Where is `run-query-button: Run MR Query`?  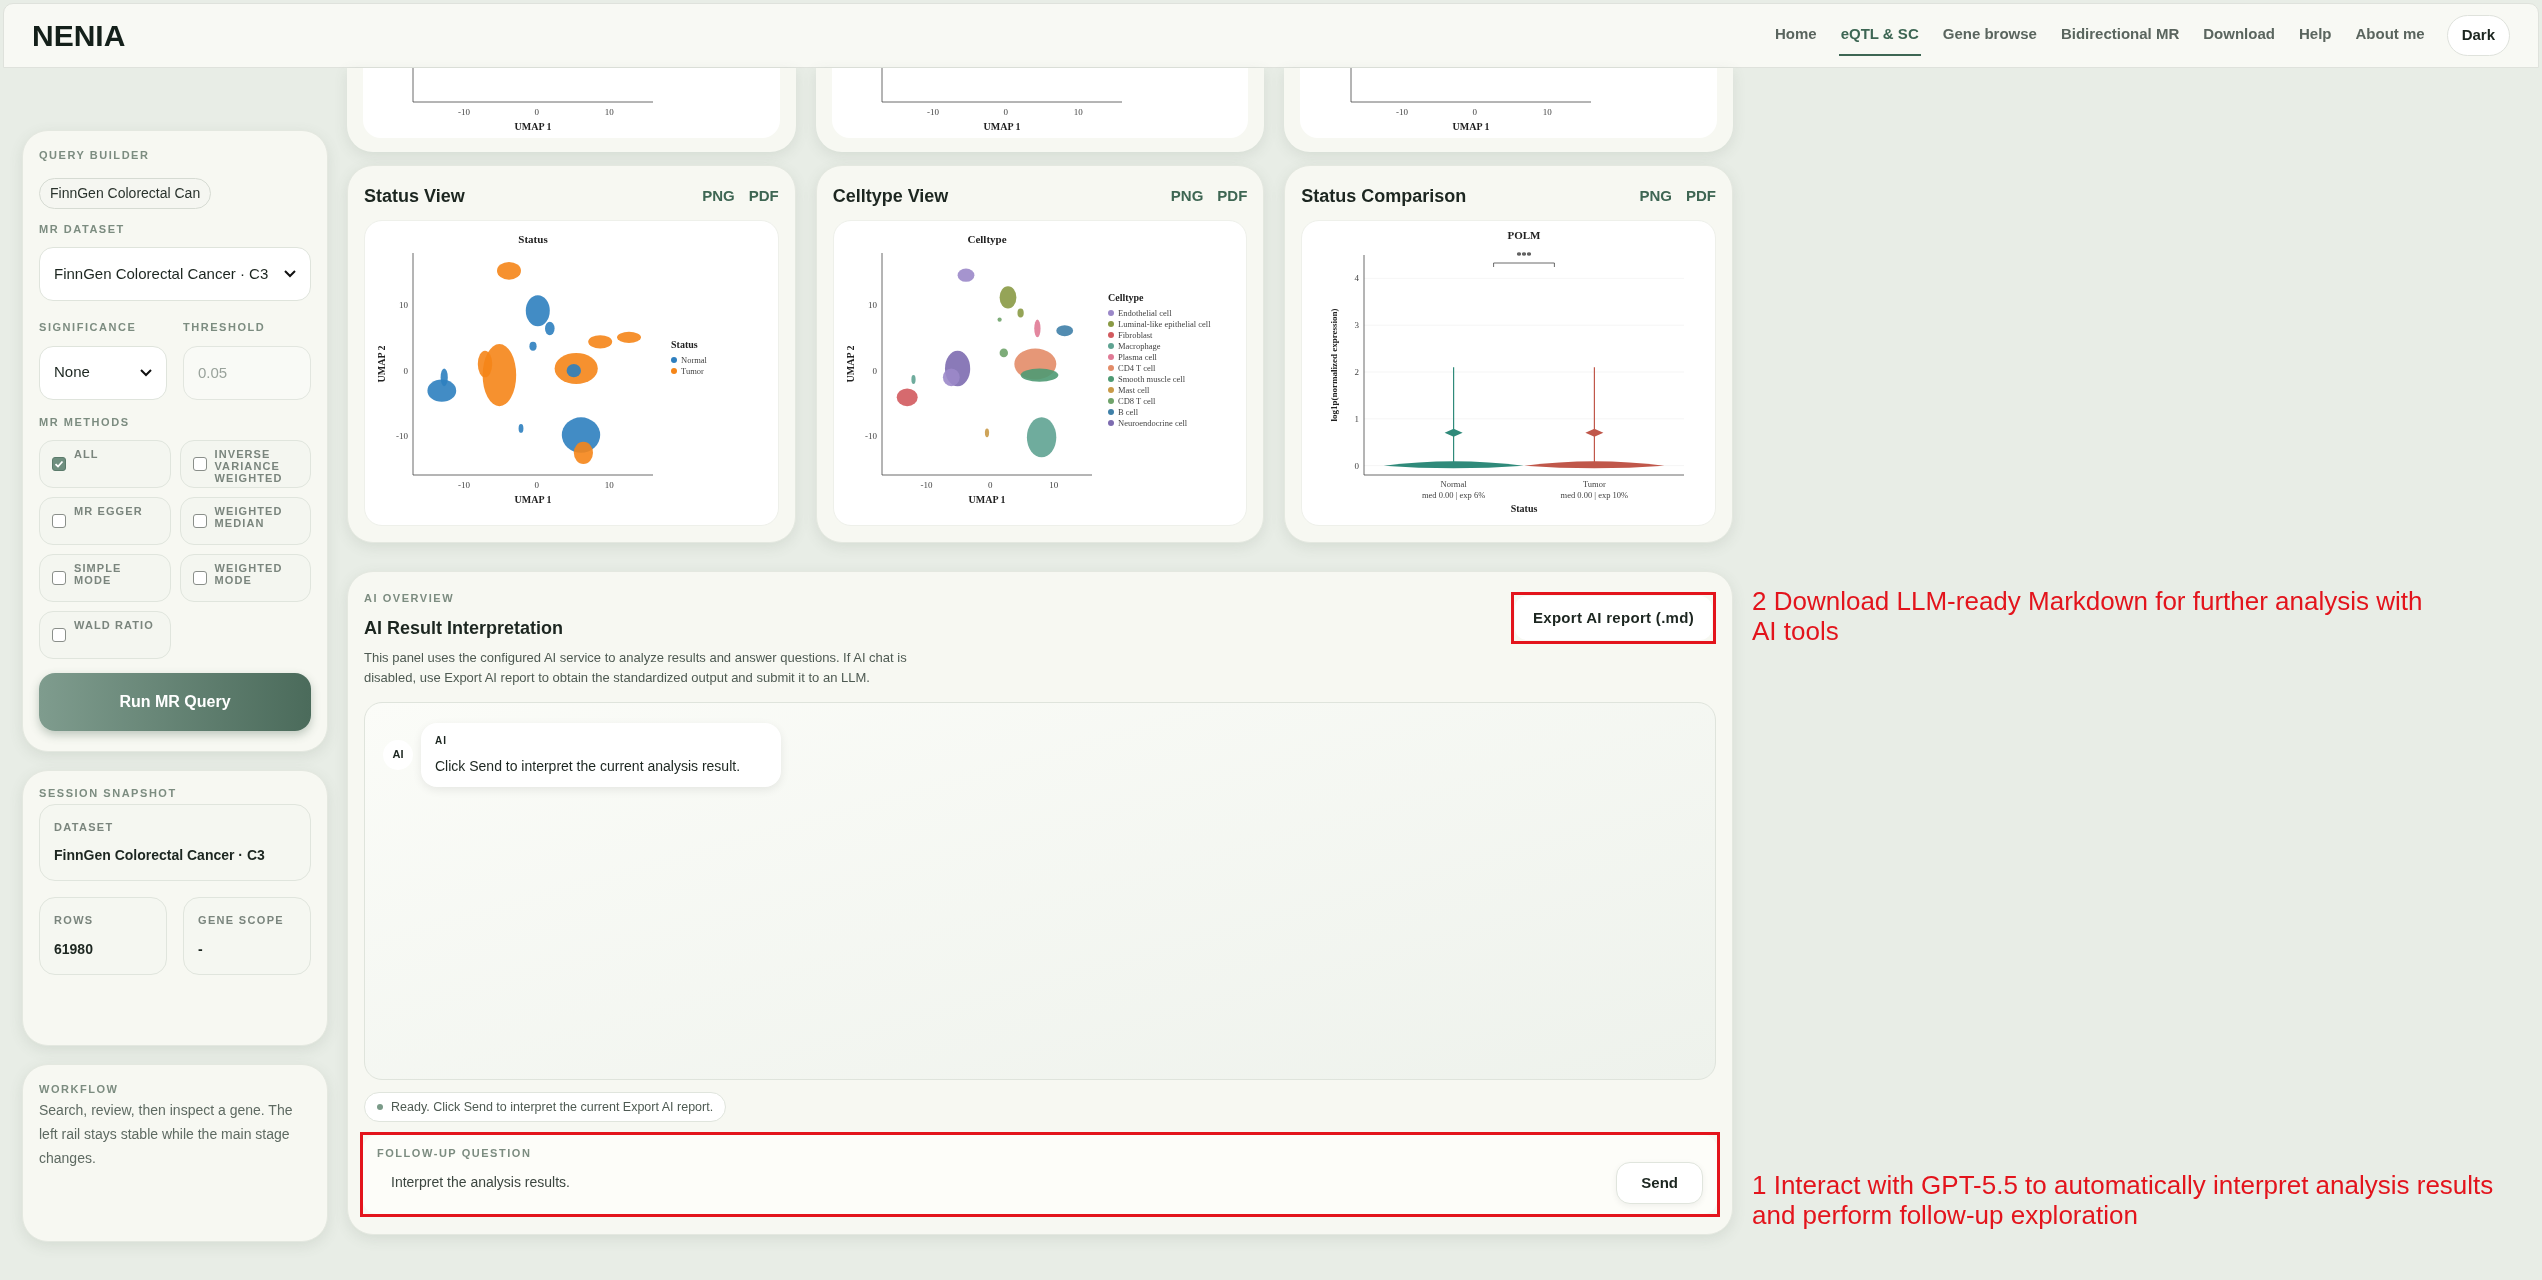
run-query-button: Run MR Query is located at coordinates (175, 702).